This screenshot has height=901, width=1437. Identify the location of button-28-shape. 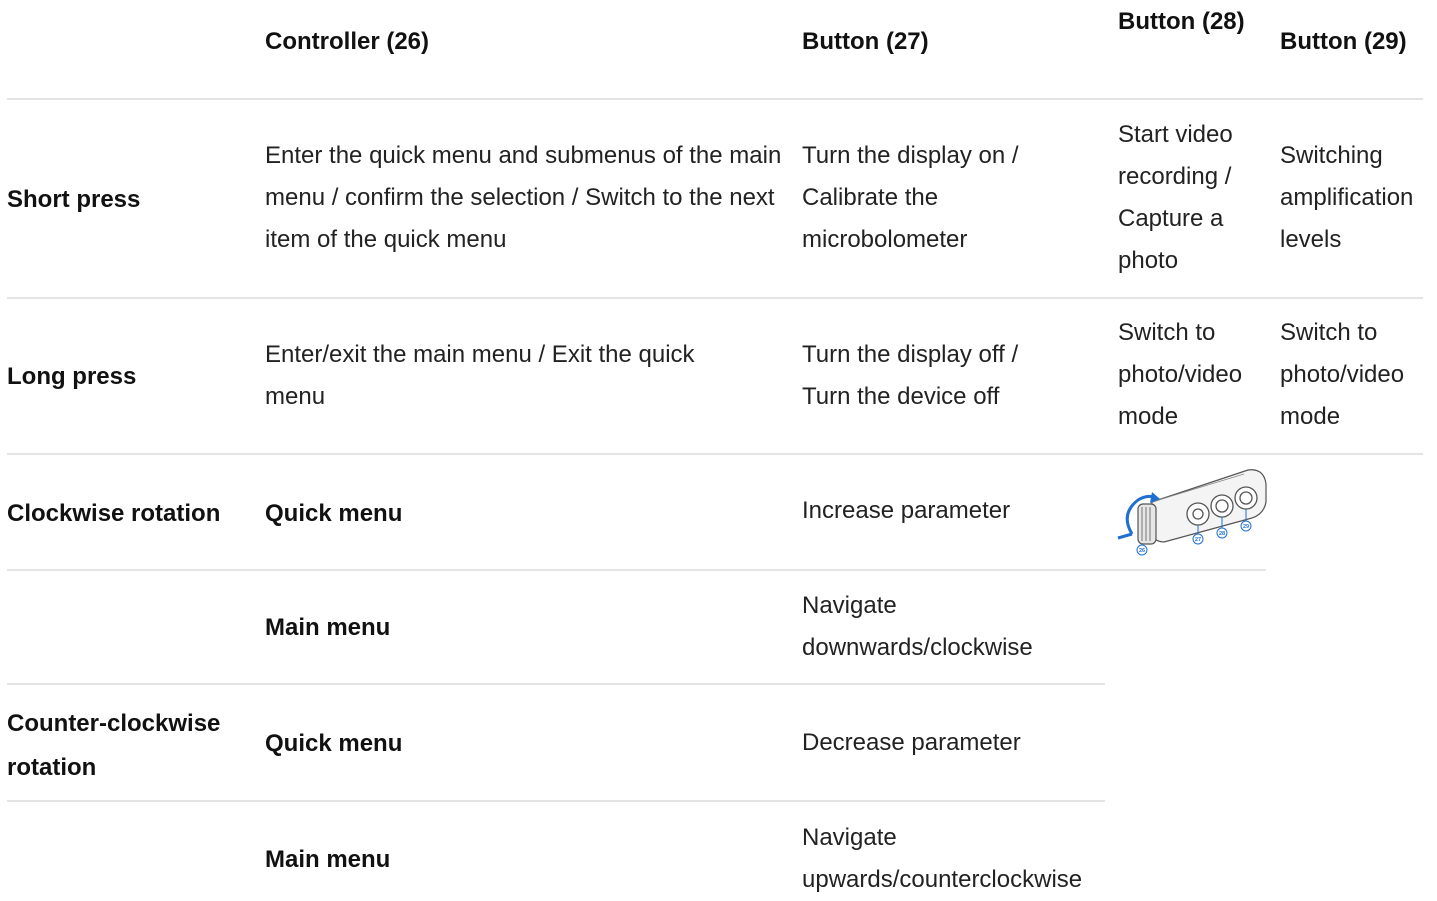
(1222, 506).